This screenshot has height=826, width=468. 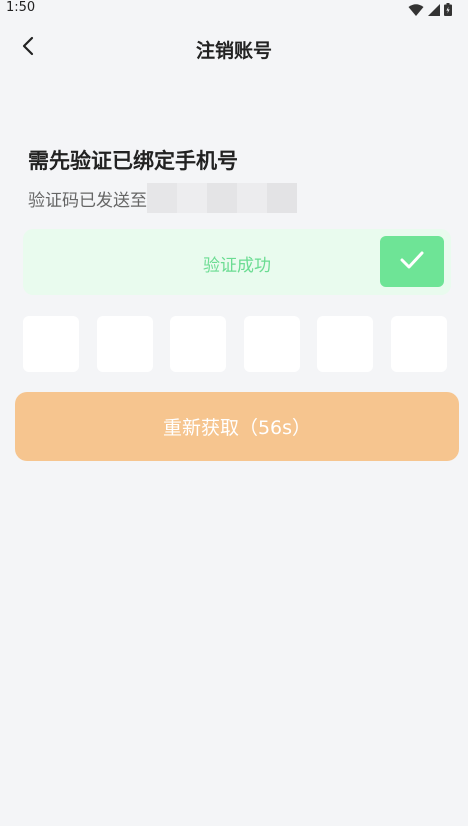 I want to click on verify-heading: 需先验证已绑定手机号, so click(x=133, y=161).